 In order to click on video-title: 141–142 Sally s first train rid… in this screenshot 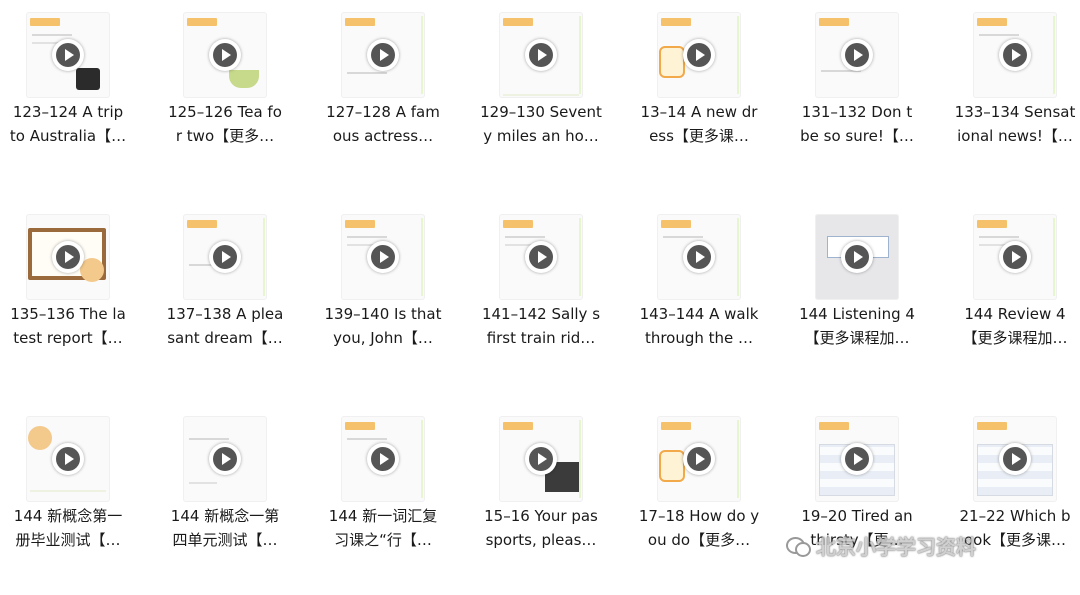, I will do `click(541, 326)`.